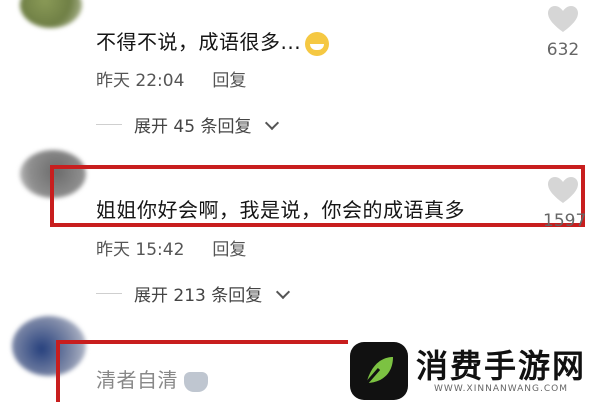 The width and height of the screenshot is (600, 402). Describe the element at coordinates (501, 389) in the screenshot. I see `watermark-url: WWW.XINNANWANG.COM` at that location.